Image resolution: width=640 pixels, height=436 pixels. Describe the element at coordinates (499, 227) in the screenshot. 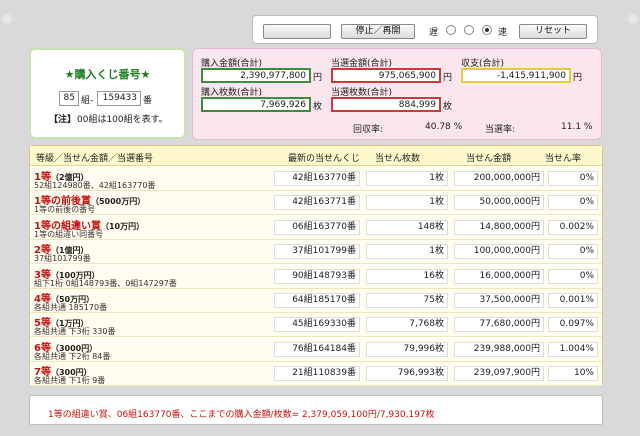

I see `win-money-cell: 14,800,000円` at that location.